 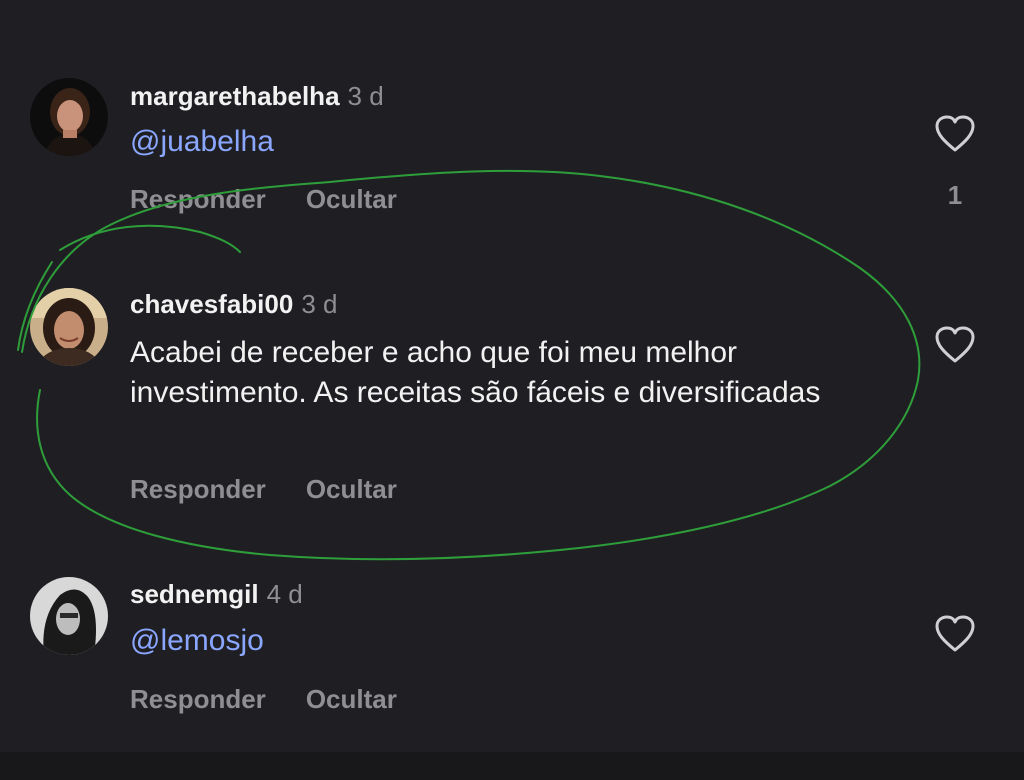 What do you see at coordinates (510, 142) in the screenshot?
I see `comment-text: @juabelha` at bounding box center [510, 142].